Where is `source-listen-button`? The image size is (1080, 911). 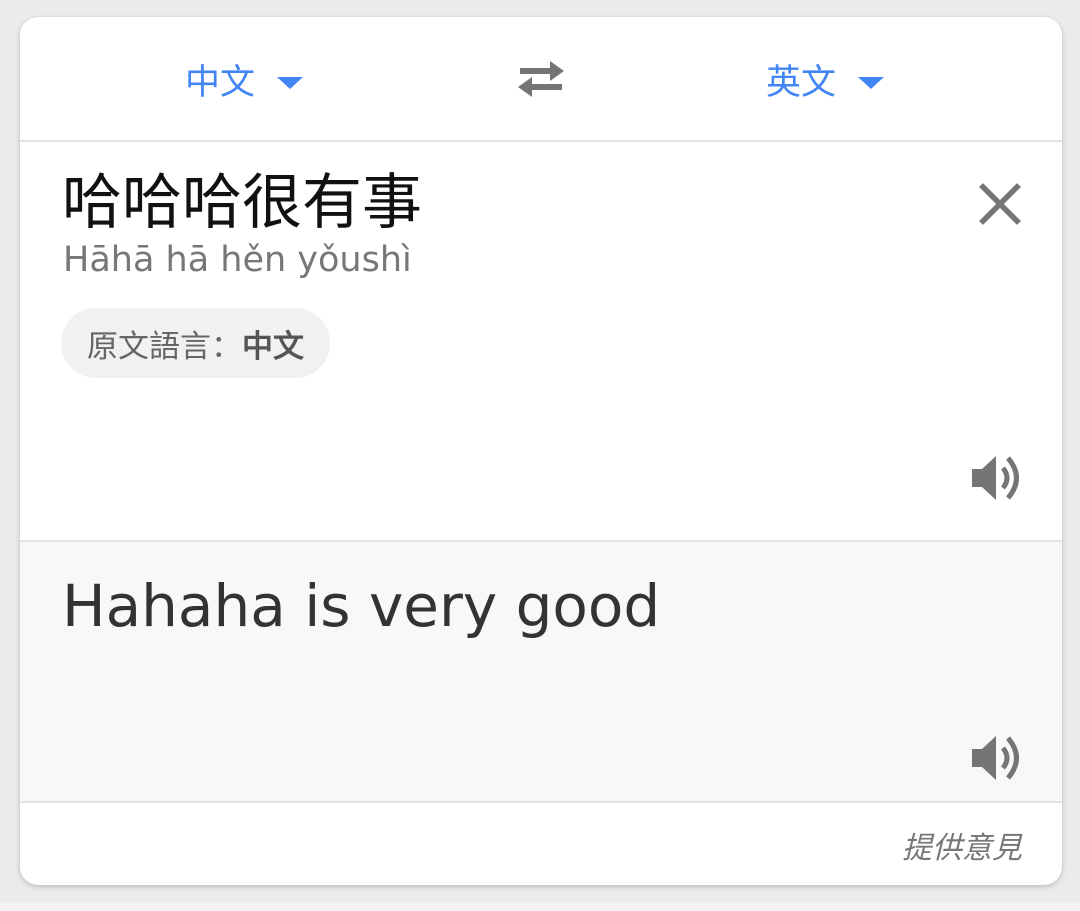
source-listen-button is located at coordinates (998, 478).